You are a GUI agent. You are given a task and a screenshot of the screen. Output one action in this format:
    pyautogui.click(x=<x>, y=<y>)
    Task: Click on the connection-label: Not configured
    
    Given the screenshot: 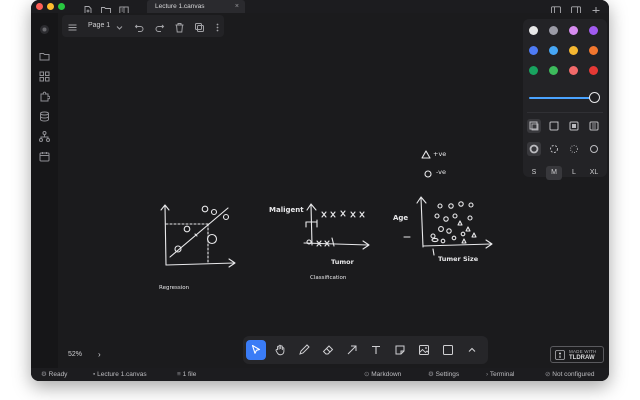 What is the action you would take?
    pyautogui.click(x=573, y=374)
    